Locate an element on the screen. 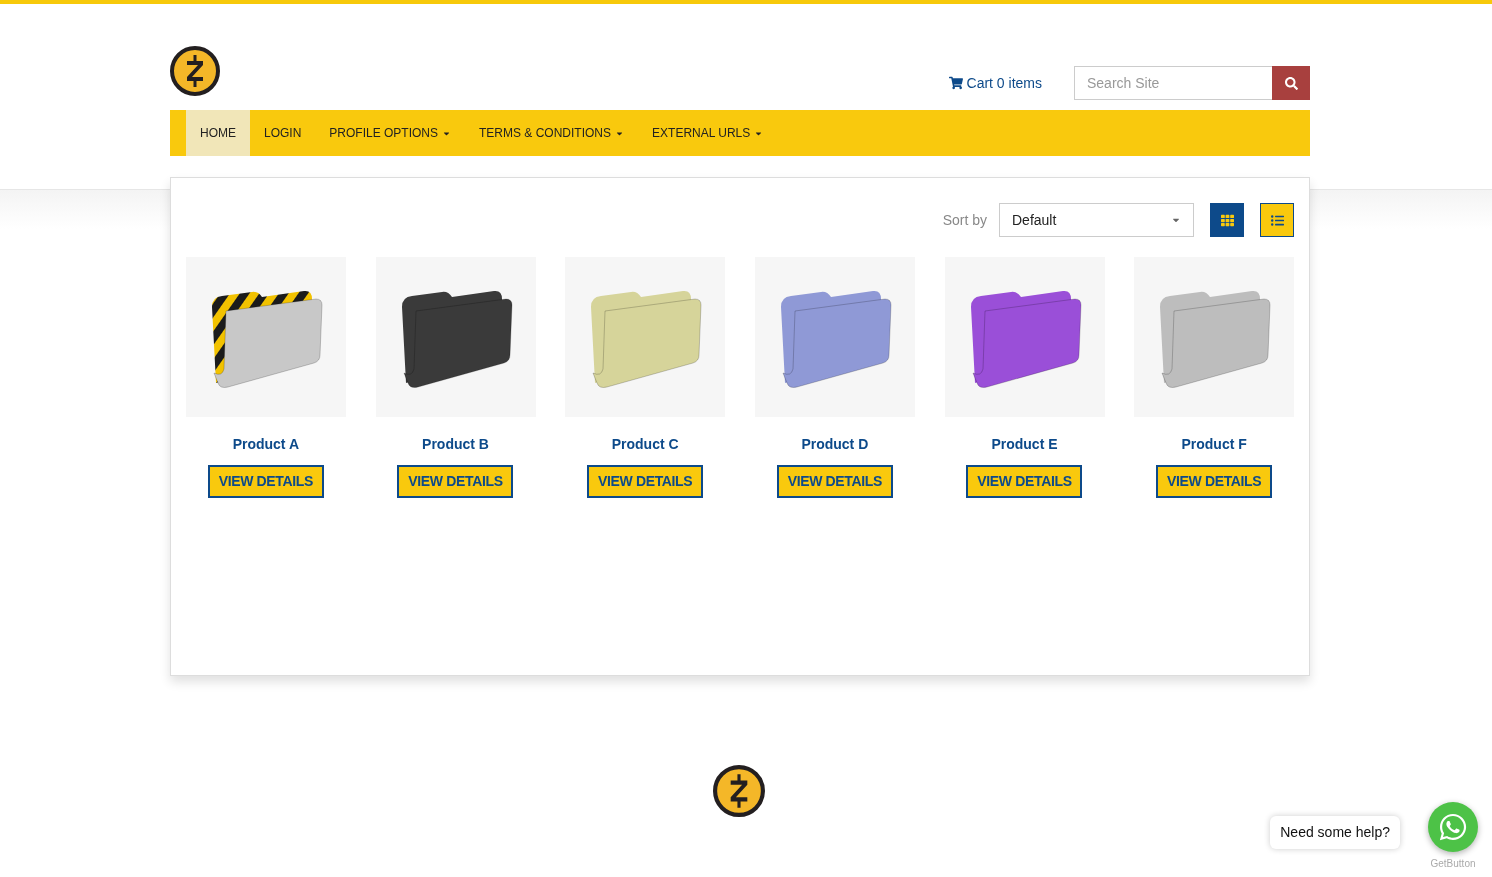 The width and height of the screenshot is (1492, 877). grid-icon is located at coordinates (1227, 220).